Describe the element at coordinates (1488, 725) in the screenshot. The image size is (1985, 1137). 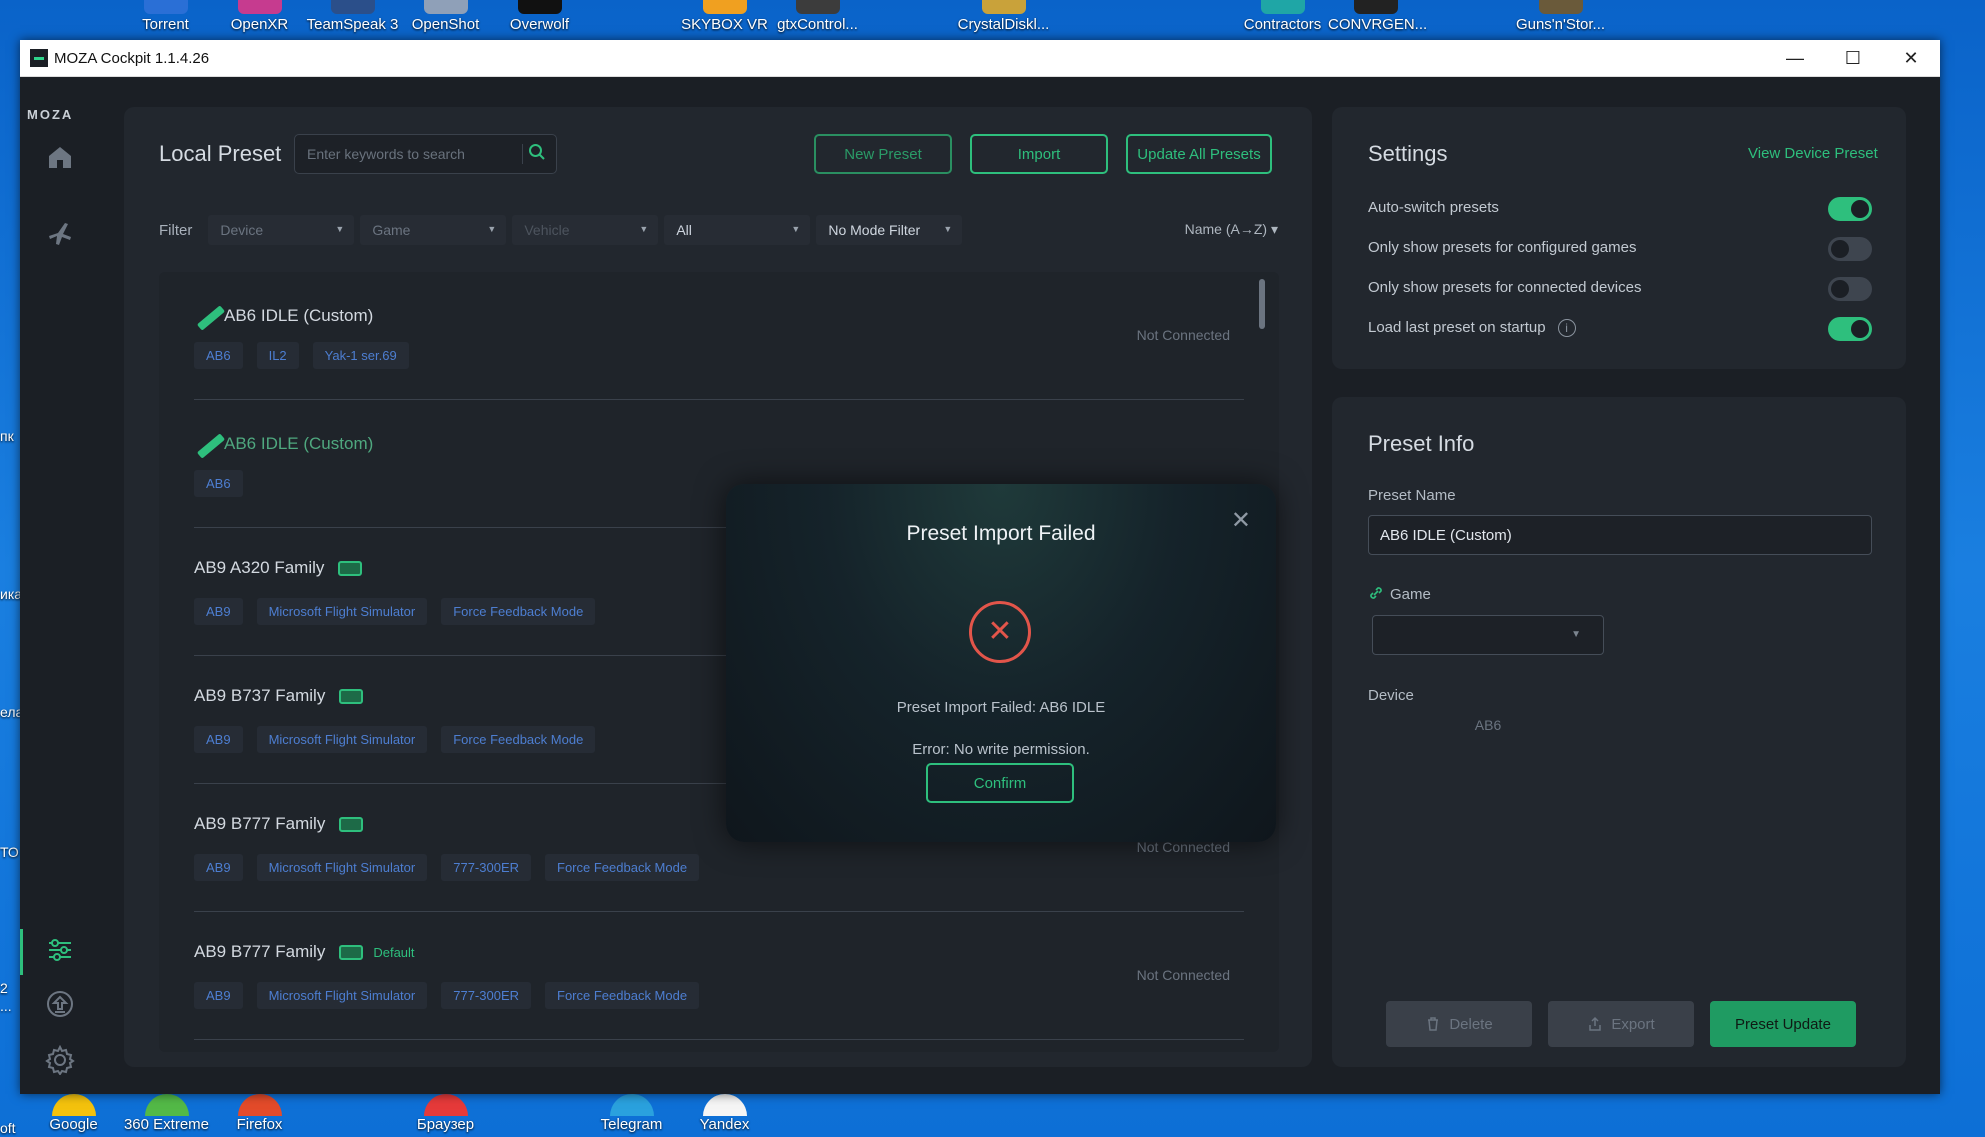
I see `device-value: AB6` at that location.